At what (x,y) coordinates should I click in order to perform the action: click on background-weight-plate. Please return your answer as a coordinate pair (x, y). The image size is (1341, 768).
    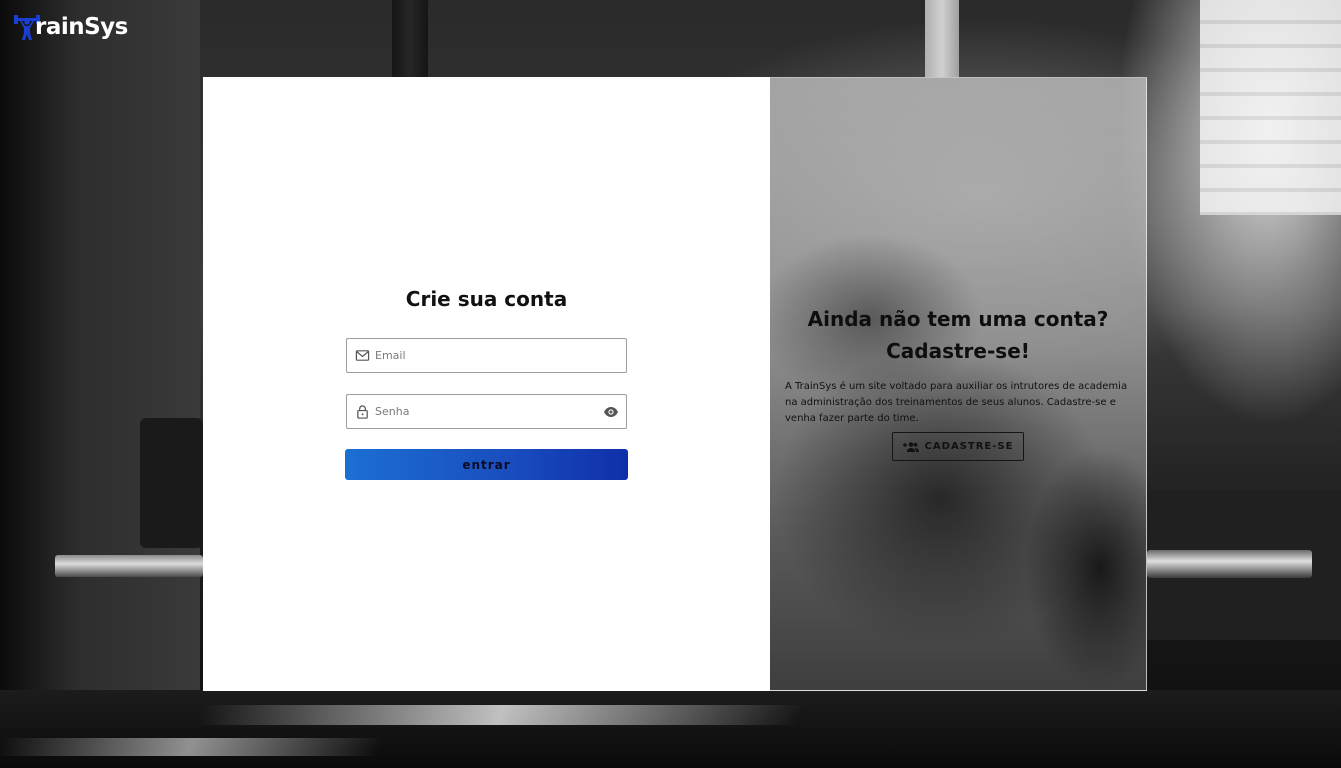
    Looking at the image, I should click on (171, 483).